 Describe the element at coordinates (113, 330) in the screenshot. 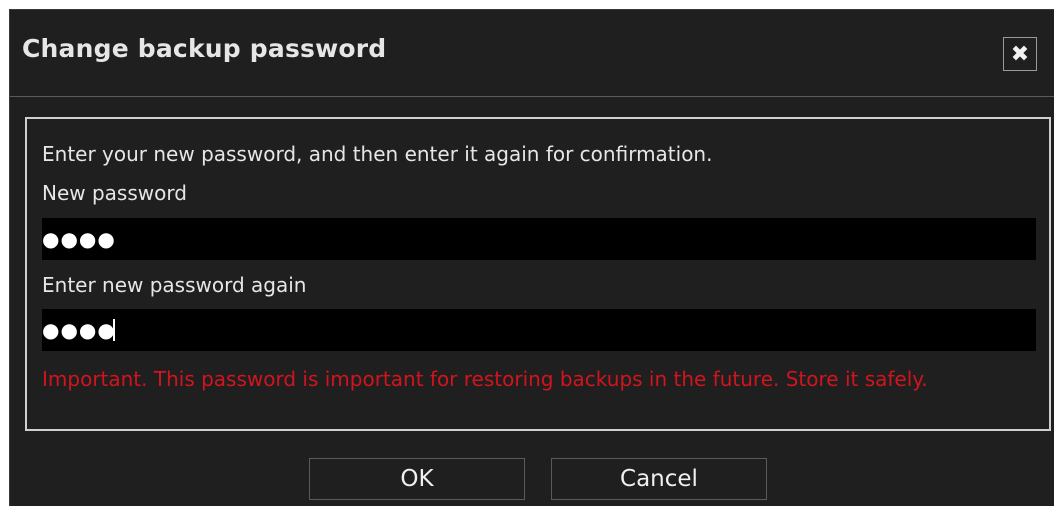

I see `text-caret` at that location.